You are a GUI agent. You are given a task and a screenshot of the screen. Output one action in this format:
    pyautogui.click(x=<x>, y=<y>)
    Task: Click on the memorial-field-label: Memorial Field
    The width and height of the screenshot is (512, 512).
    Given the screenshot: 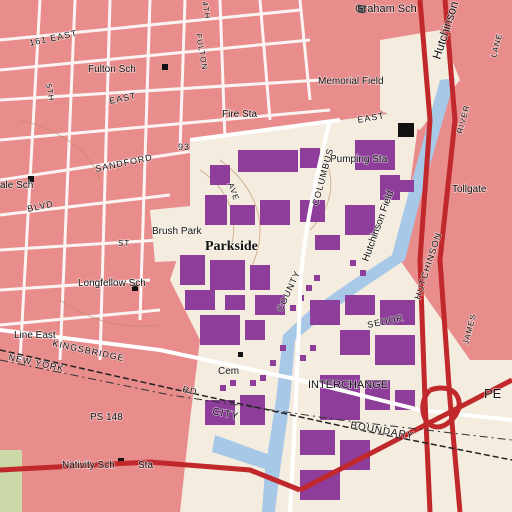 What is the action you would take?
    pyautogui.click(x=351, y=81)
    